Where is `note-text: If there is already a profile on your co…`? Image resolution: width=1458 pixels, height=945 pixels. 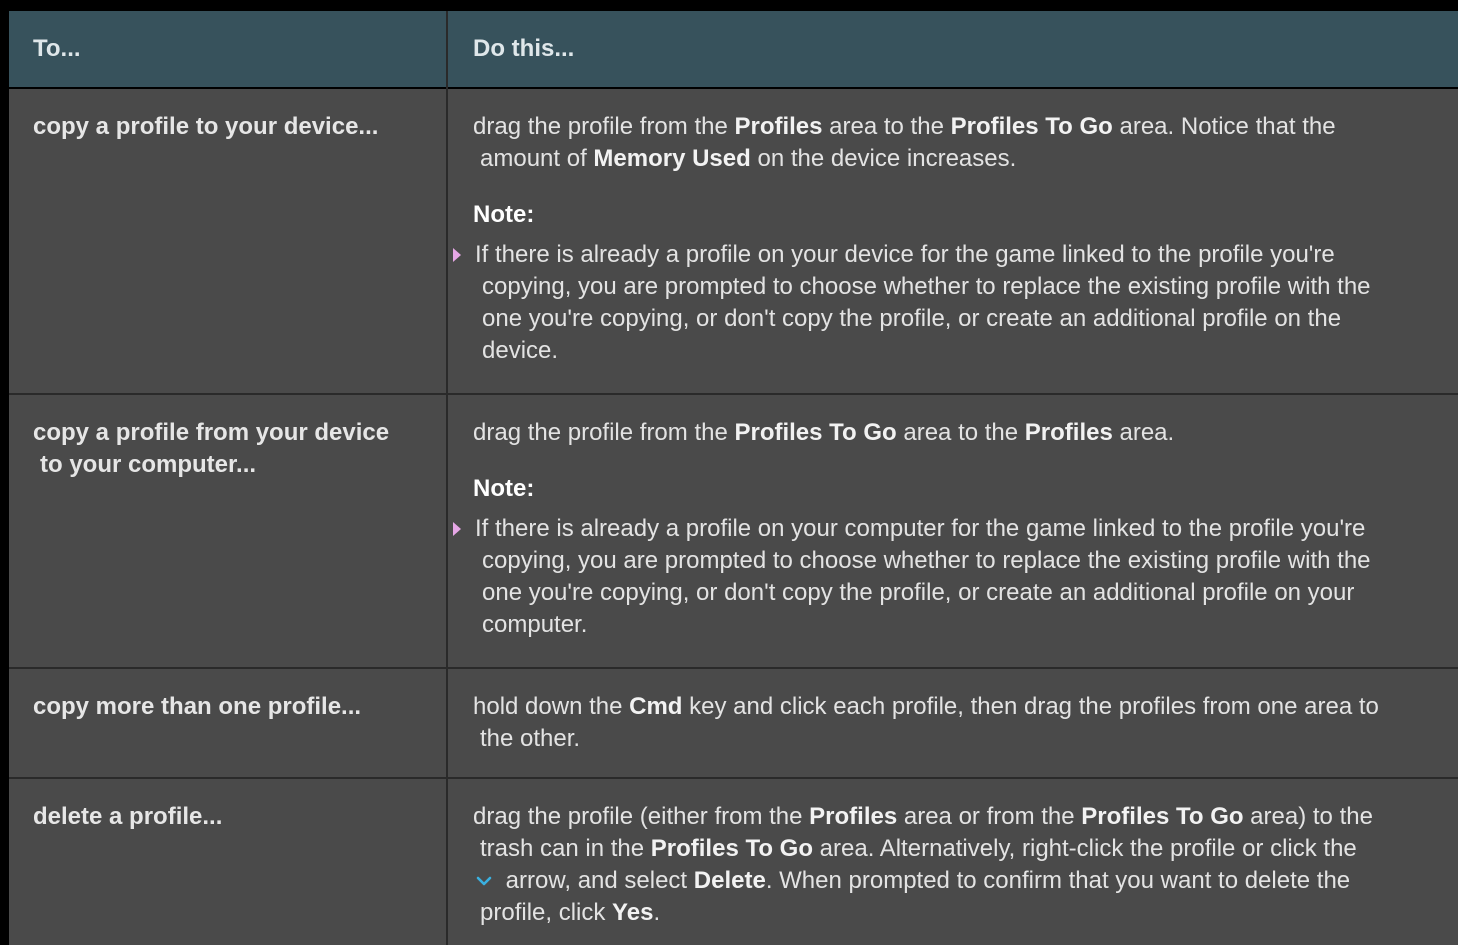 note-text: If there is already a profile on your co… is located at coordinates (920, 528).